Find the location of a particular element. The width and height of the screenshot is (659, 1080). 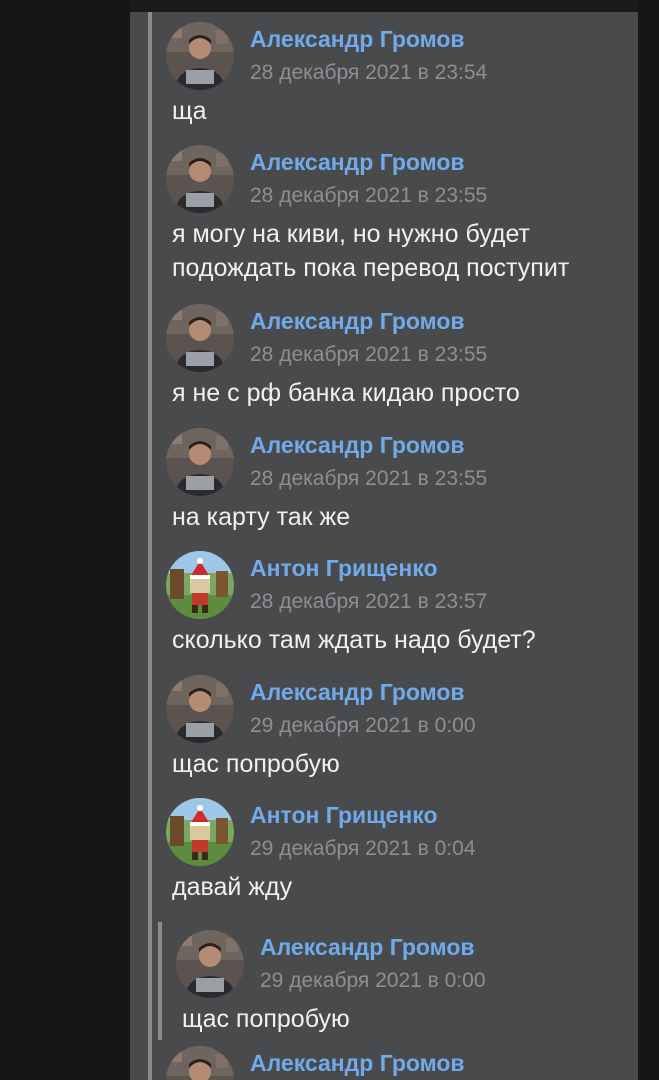

message-date: 28 декабря 2021 в 23:57 is located at coordinates (368, 602).